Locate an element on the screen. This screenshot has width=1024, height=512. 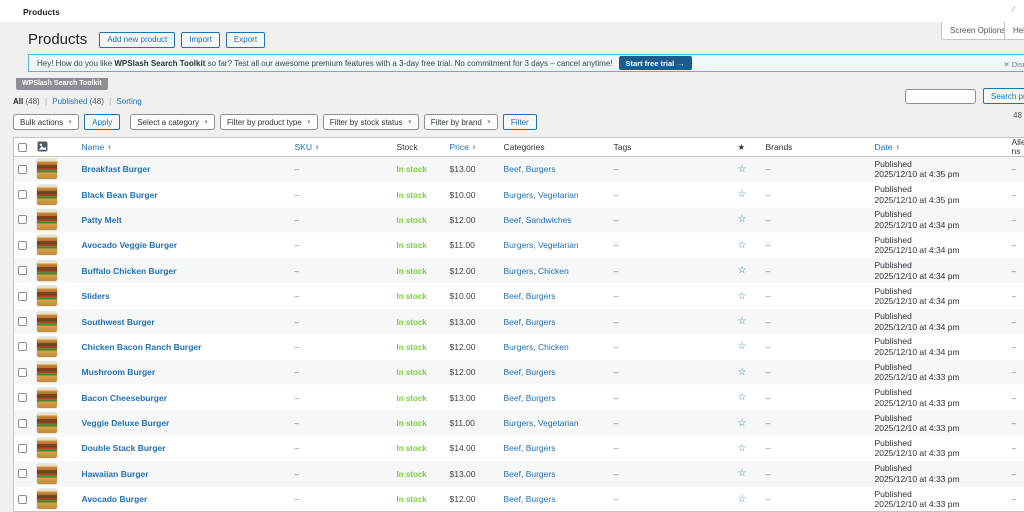
filter-button: Filter is located at coordinates (520, 122).